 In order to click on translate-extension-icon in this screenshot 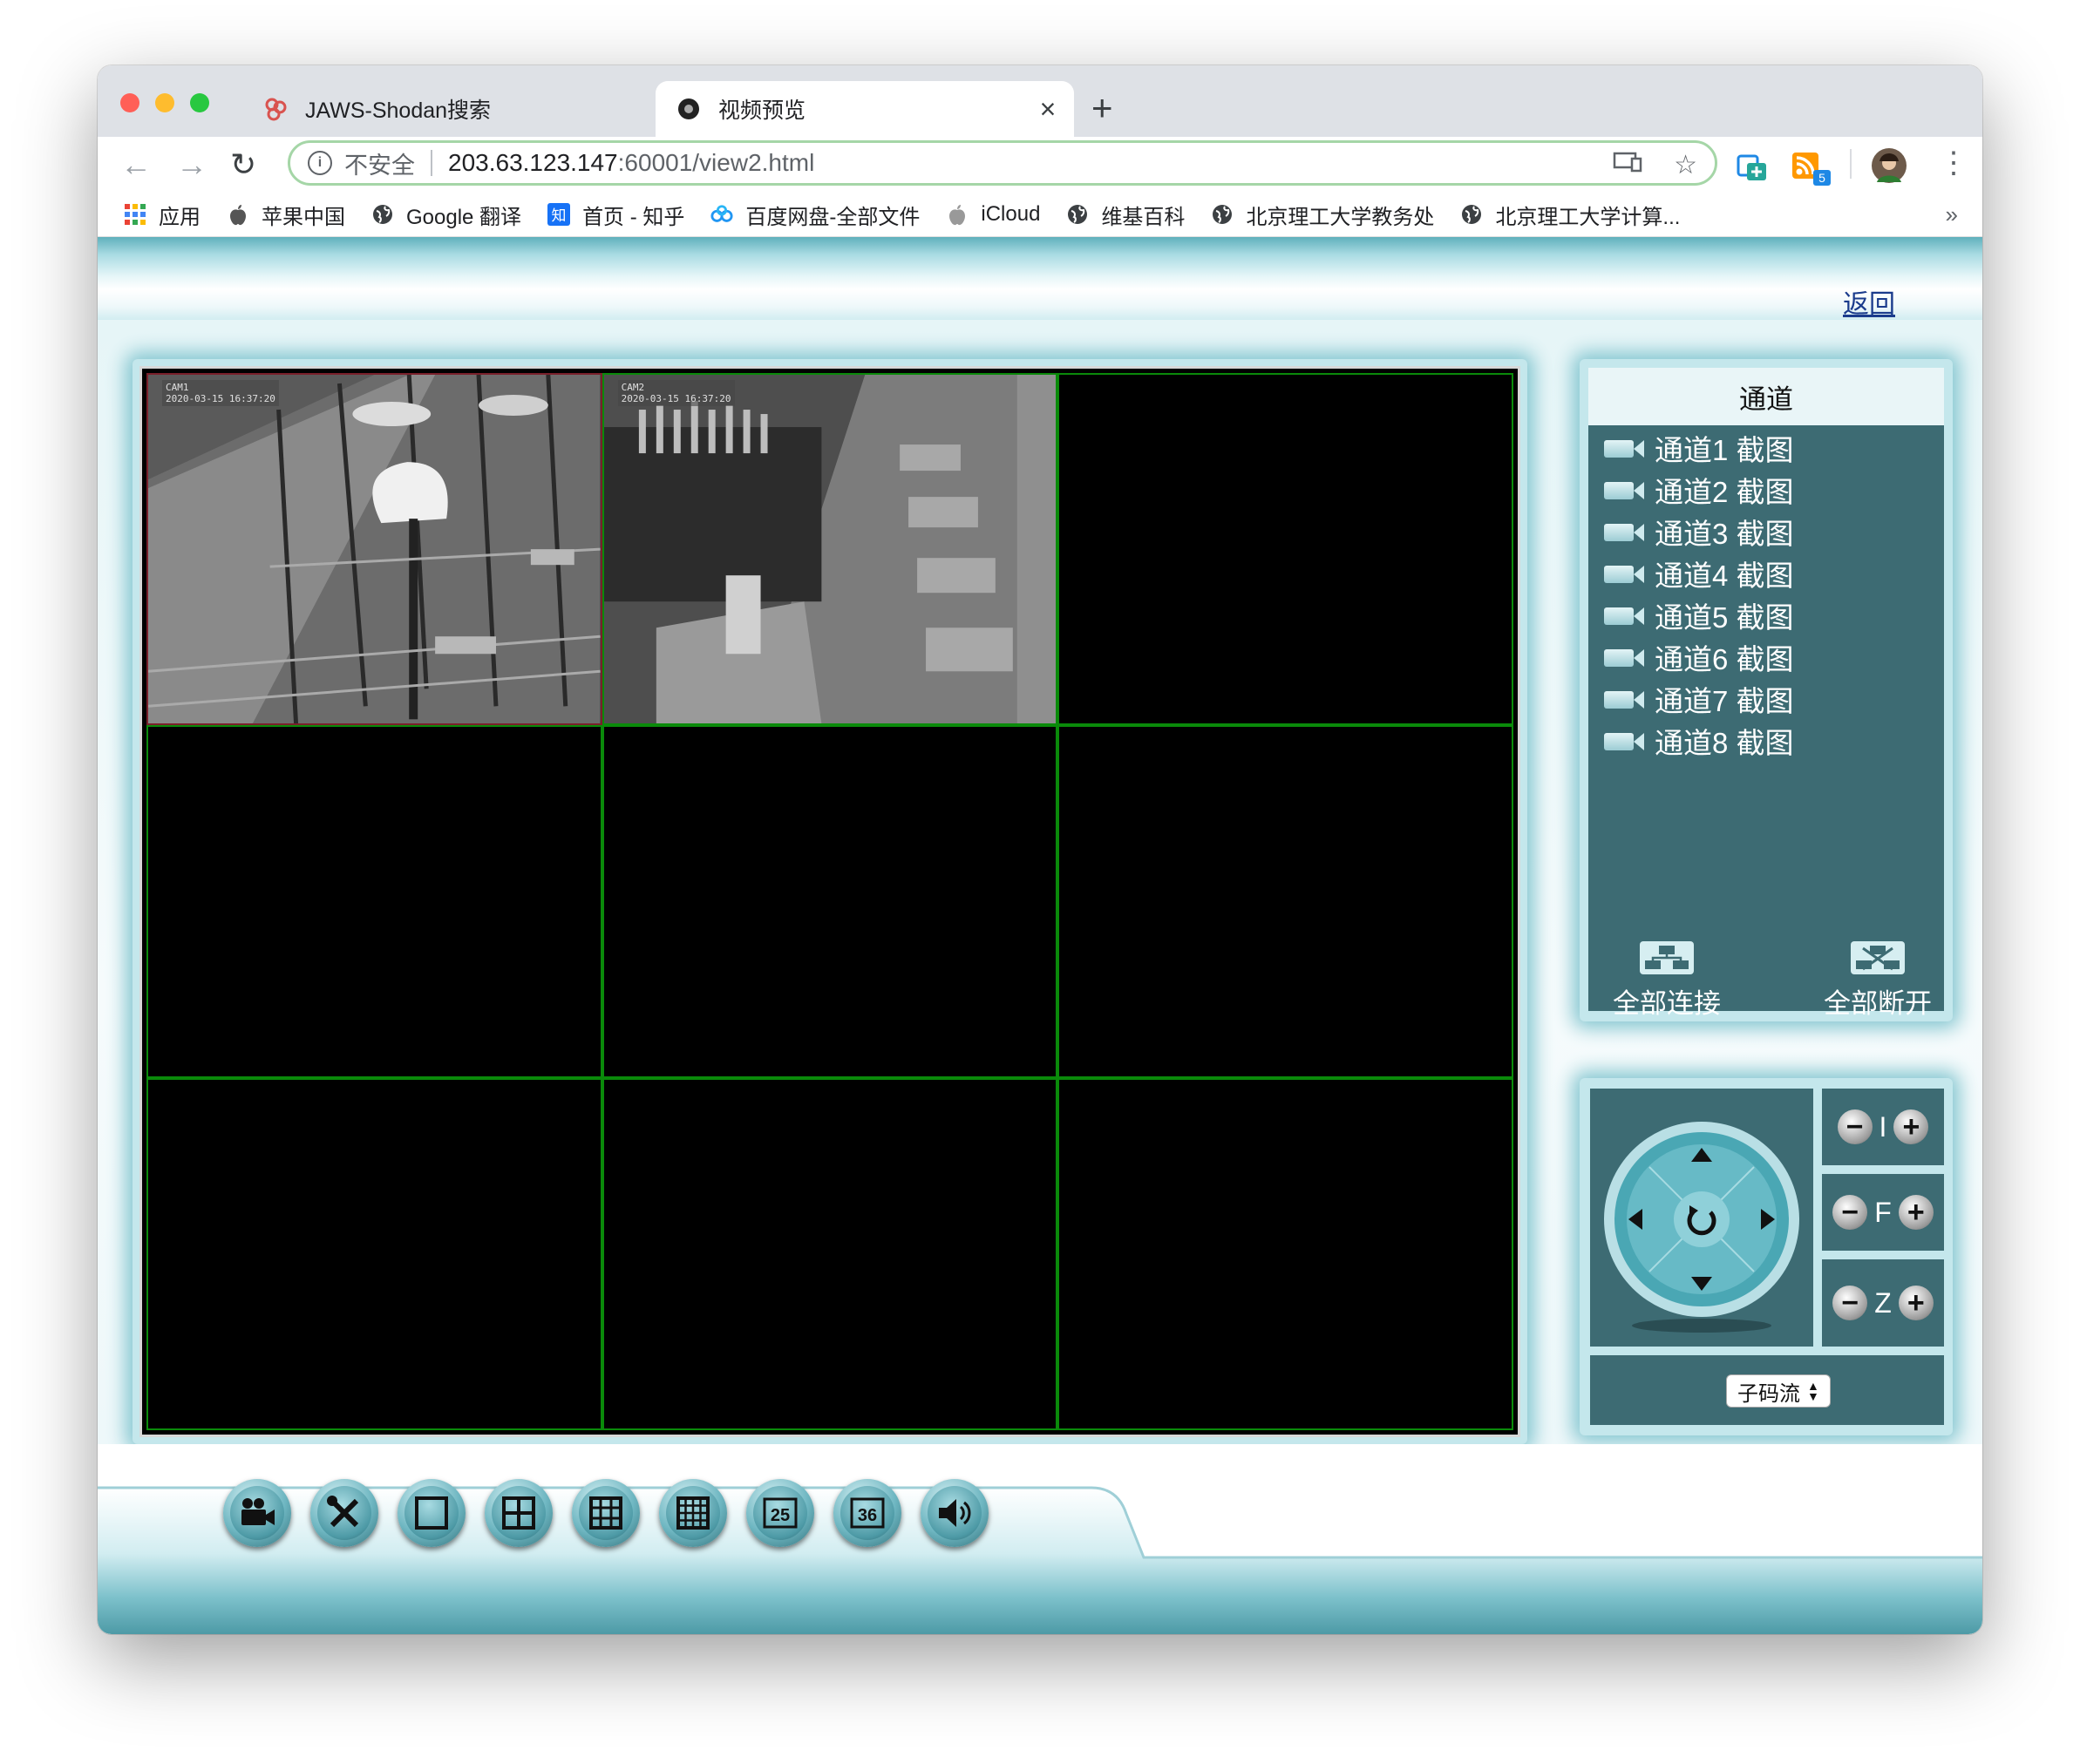, I will do `click(1752, 170)`.